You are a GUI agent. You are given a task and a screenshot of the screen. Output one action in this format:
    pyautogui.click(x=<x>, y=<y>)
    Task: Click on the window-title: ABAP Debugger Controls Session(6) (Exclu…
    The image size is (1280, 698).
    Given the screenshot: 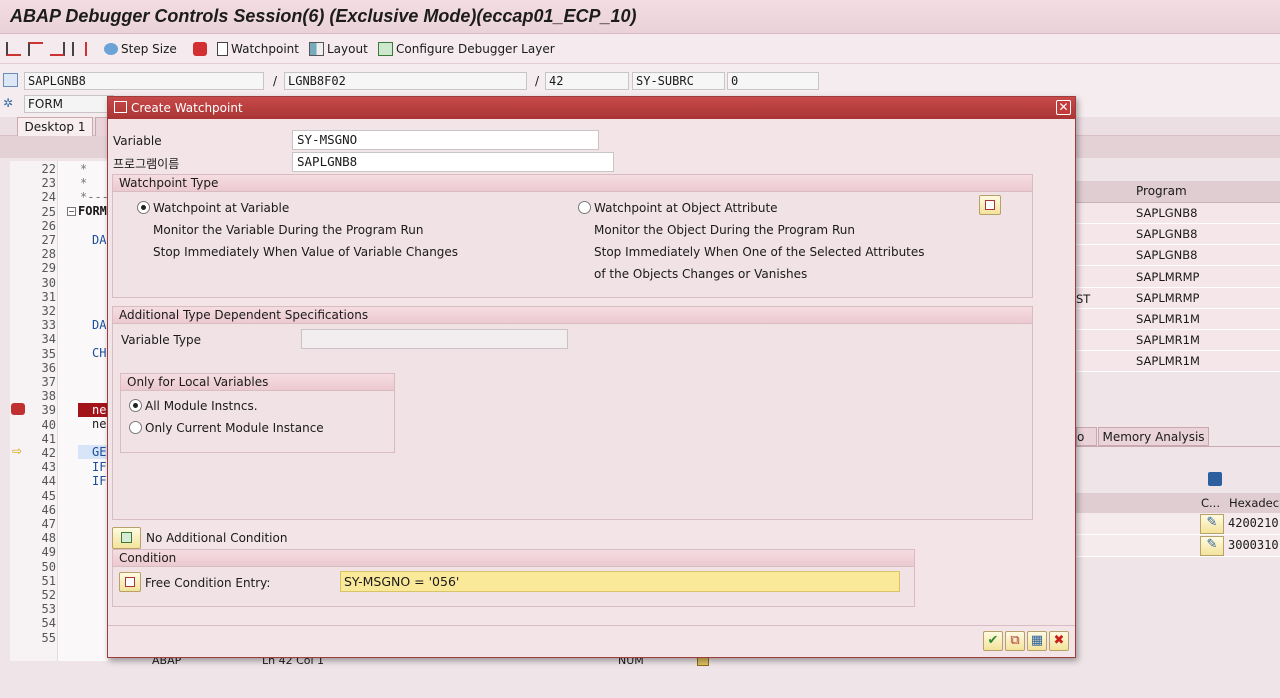 What is the action you would take?
    pyautogui.click(x=323, y=16)
    